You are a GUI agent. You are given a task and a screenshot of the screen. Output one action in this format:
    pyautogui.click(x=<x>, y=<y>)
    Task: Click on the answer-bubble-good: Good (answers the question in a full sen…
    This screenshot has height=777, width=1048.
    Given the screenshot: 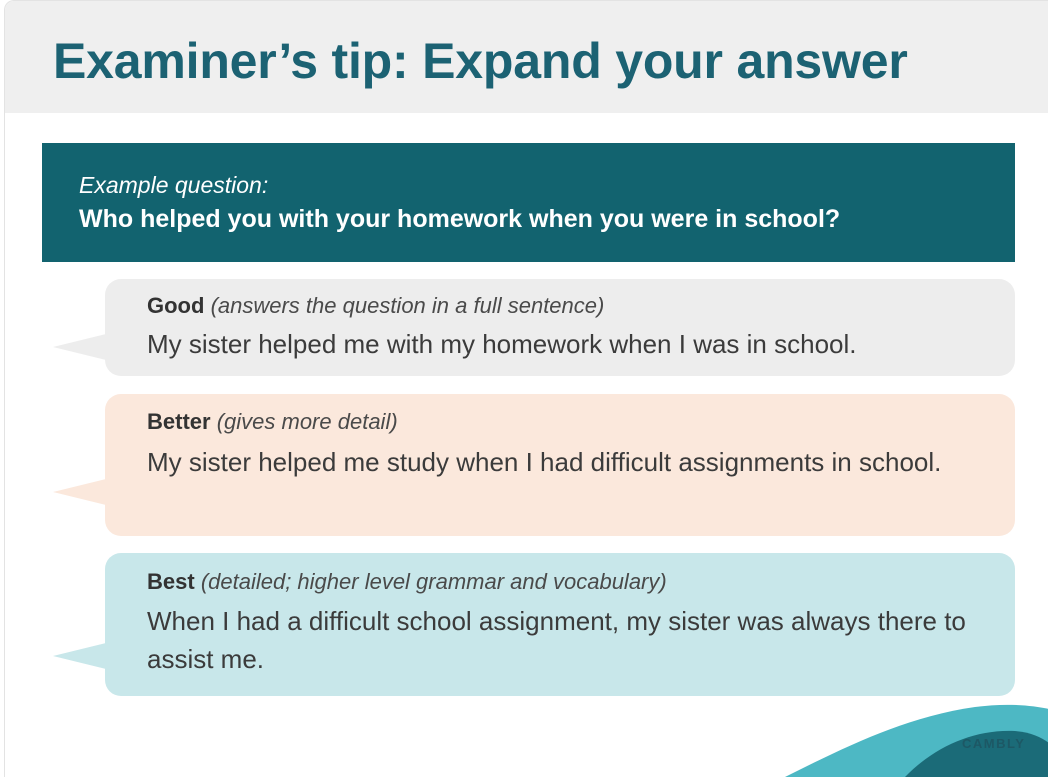 What is the action you would take?
    pyautogui.click(x=534, y=327)
    